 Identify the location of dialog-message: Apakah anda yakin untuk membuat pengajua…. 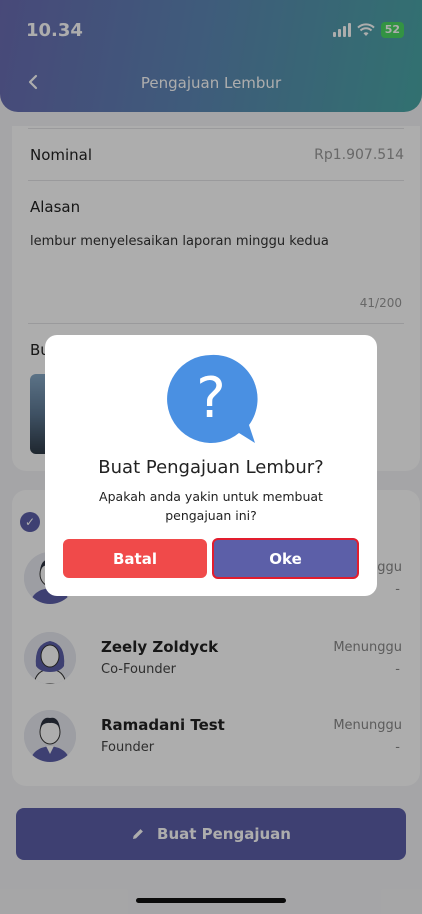
(211, 506).